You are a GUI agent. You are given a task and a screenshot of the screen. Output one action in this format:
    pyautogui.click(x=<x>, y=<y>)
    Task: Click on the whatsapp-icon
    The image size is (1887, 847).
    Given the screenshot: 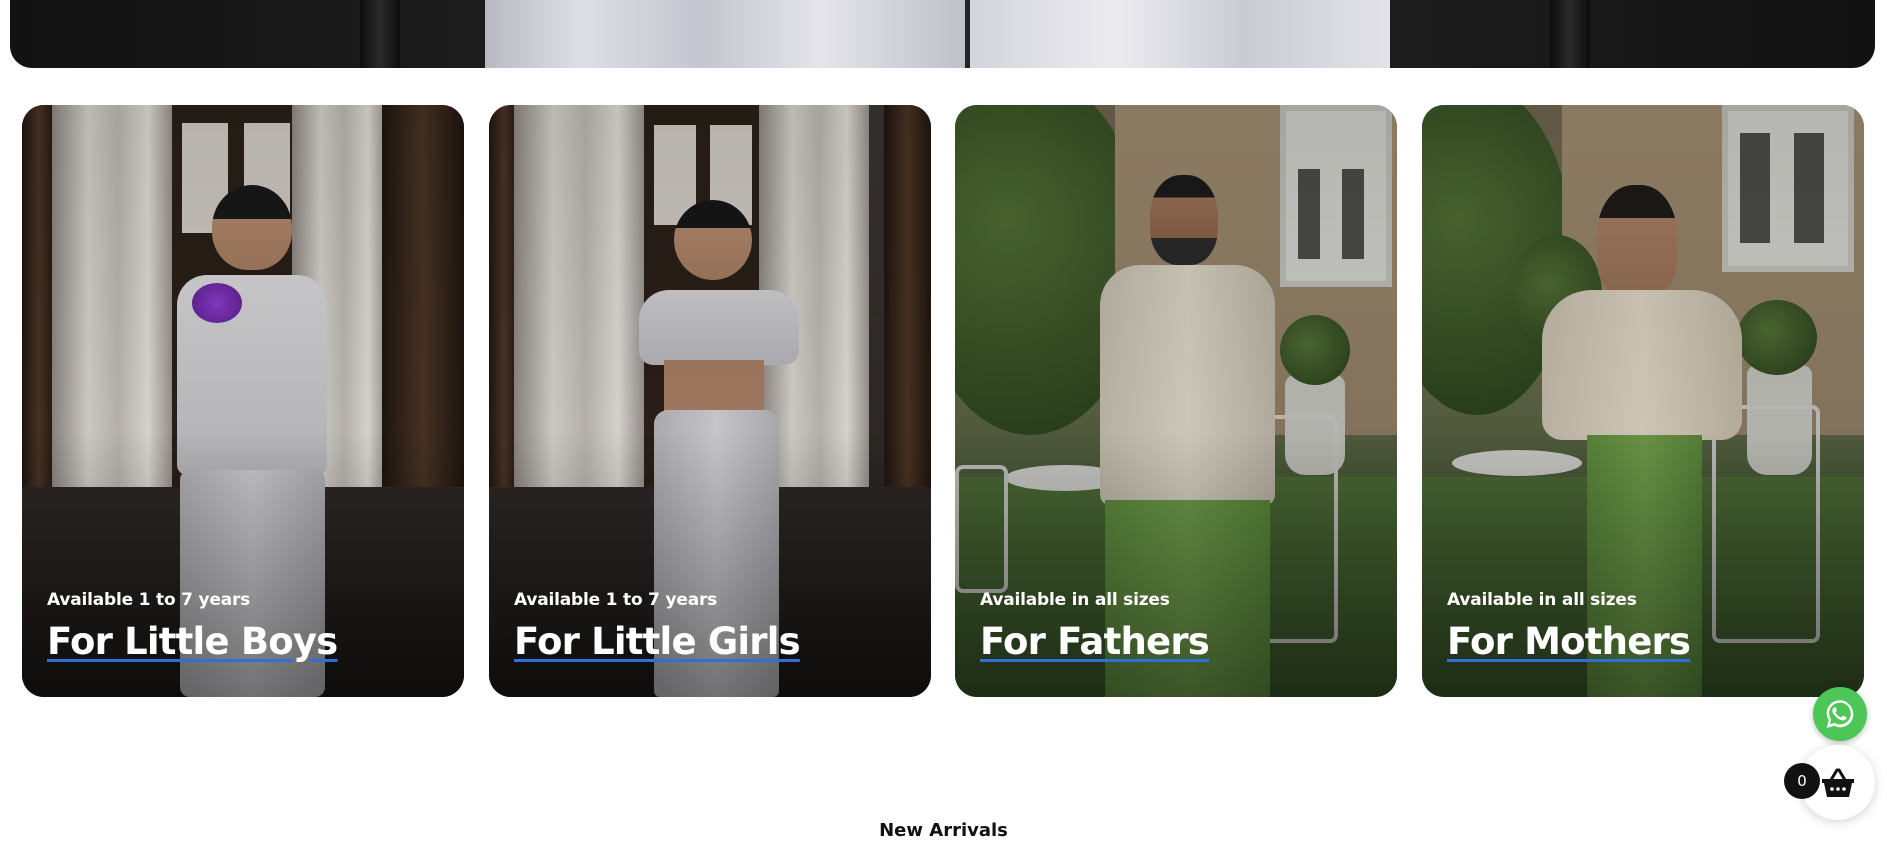 What is the action you would take?
    pyautogui.click(x=1840, y=714)
    